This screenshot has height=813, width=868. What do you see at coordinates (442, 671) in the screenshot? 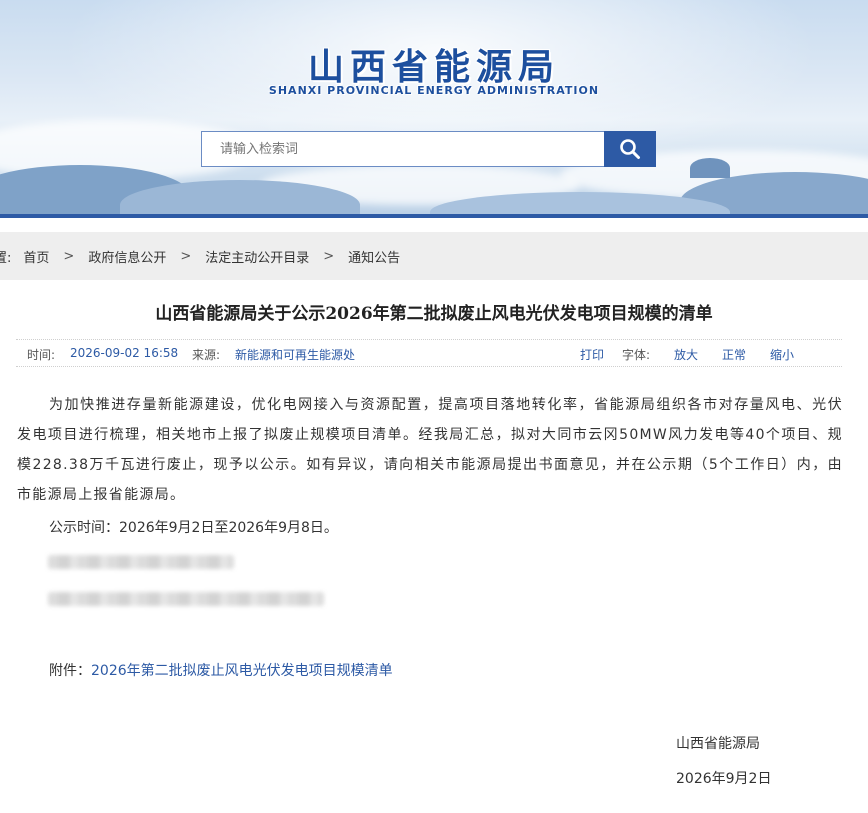
I see `attachment-row: 附件：2026年第二批拟废止风电光伏发电项目规模清单` at bounding box center [442, 671].